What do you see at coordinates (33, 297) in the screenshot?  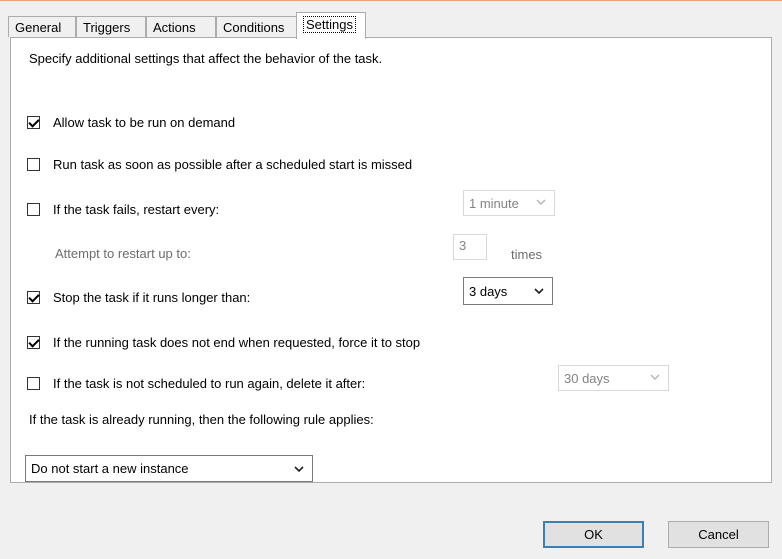 I see `stop-if-longer-checkbox` at bounding box center [33, 297].